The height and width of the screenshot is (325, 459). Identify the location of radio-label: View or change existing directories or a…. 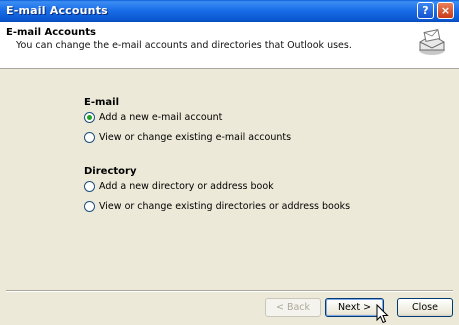
(224, 206).